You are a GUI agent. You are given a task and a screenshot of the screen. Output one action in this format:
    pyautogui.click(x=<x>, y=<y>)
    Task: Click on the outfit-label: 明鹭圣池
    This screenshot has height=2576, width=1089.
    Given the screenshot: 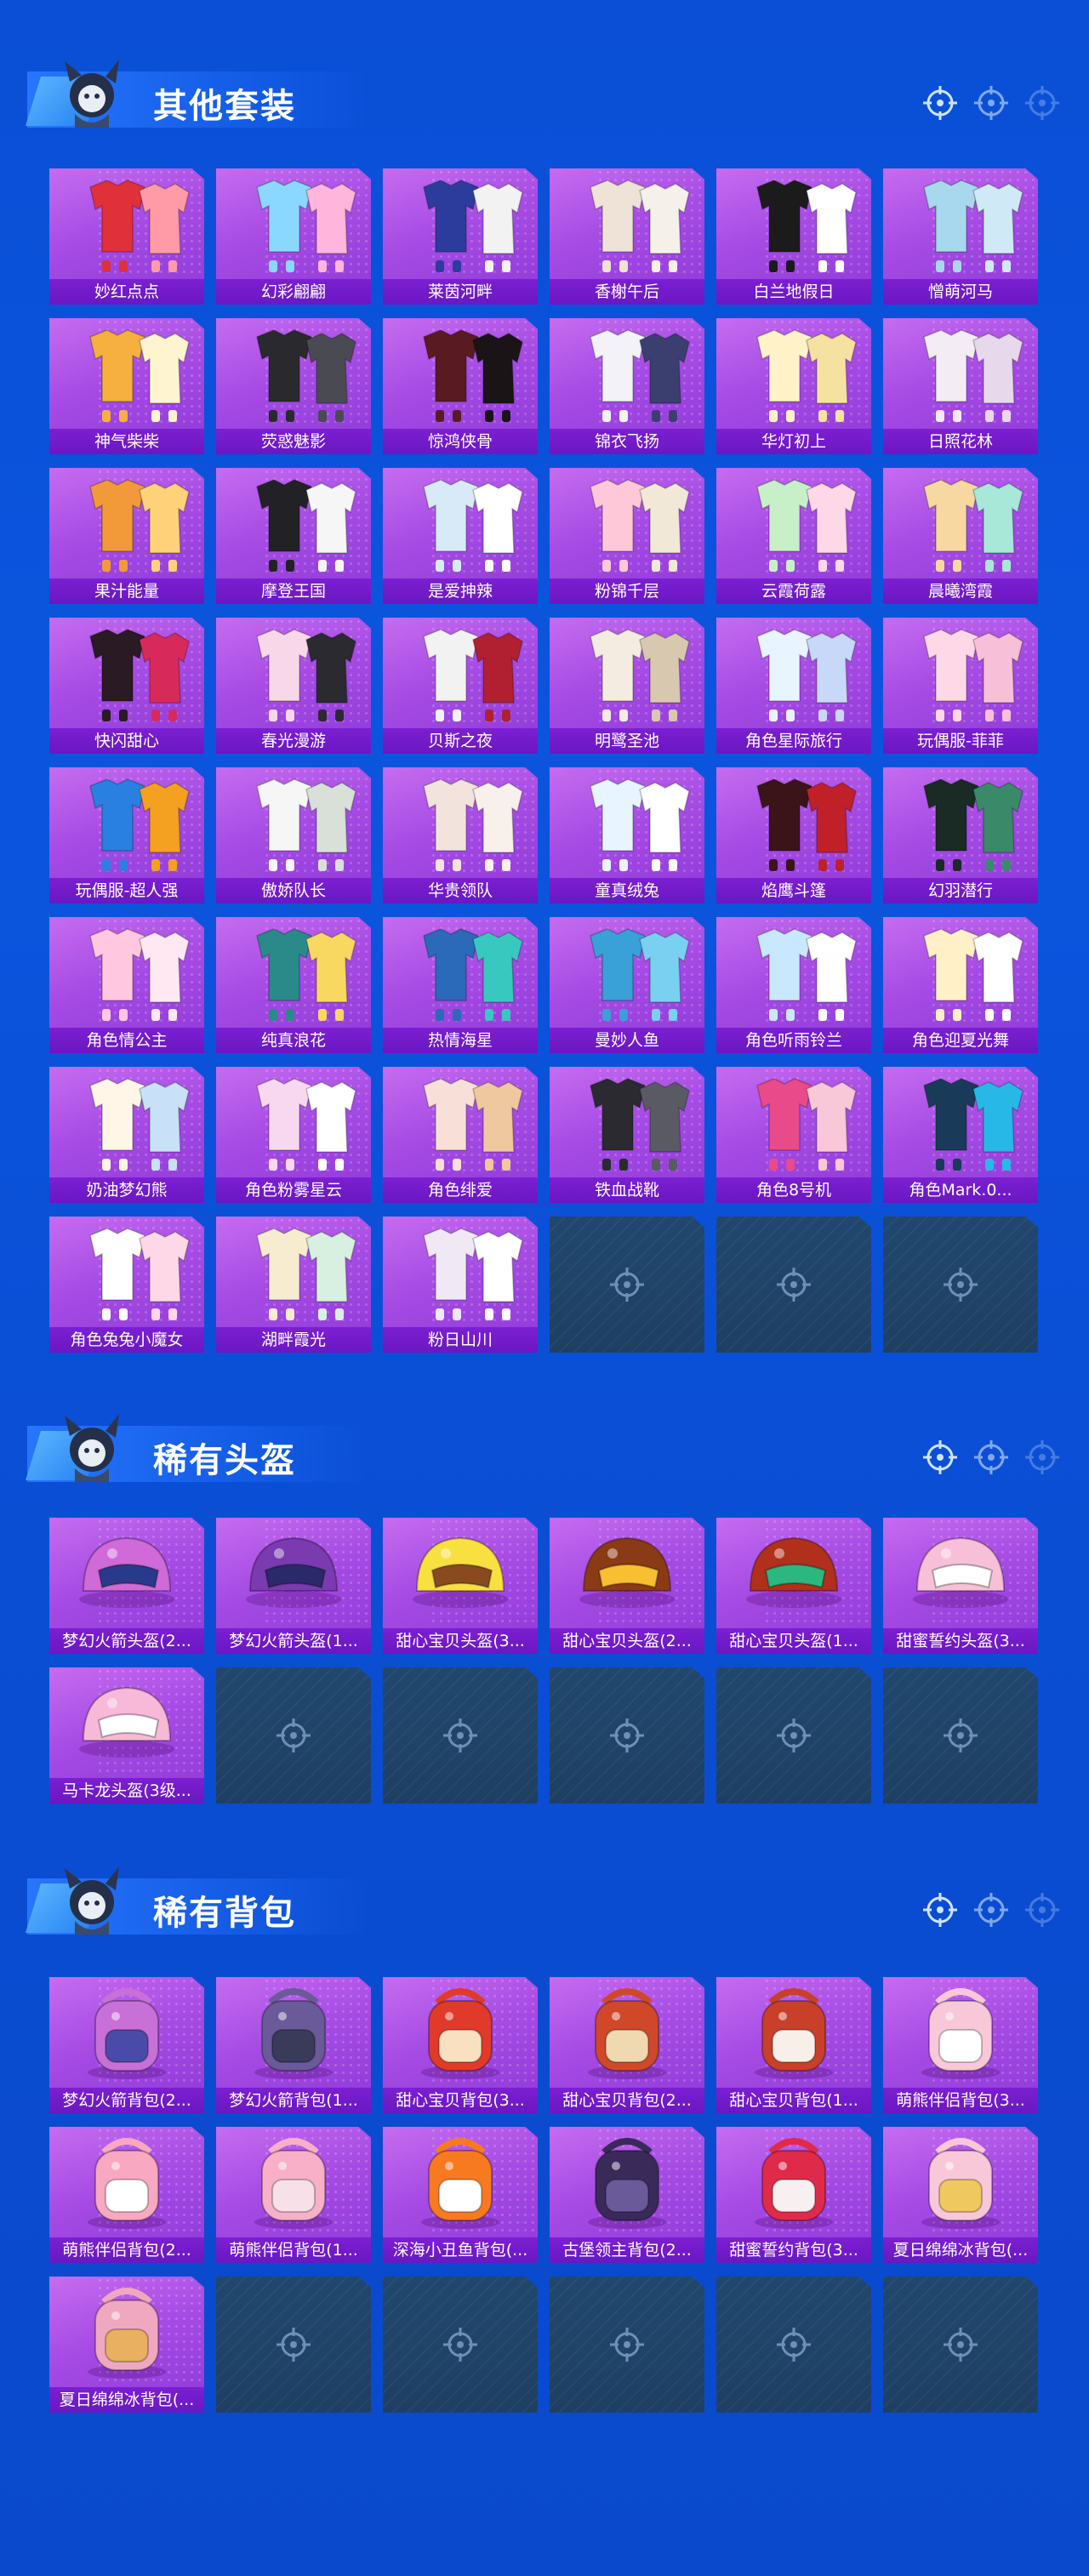 What is the action you would take?
    pyautogui.click(x=627, y=741)
    